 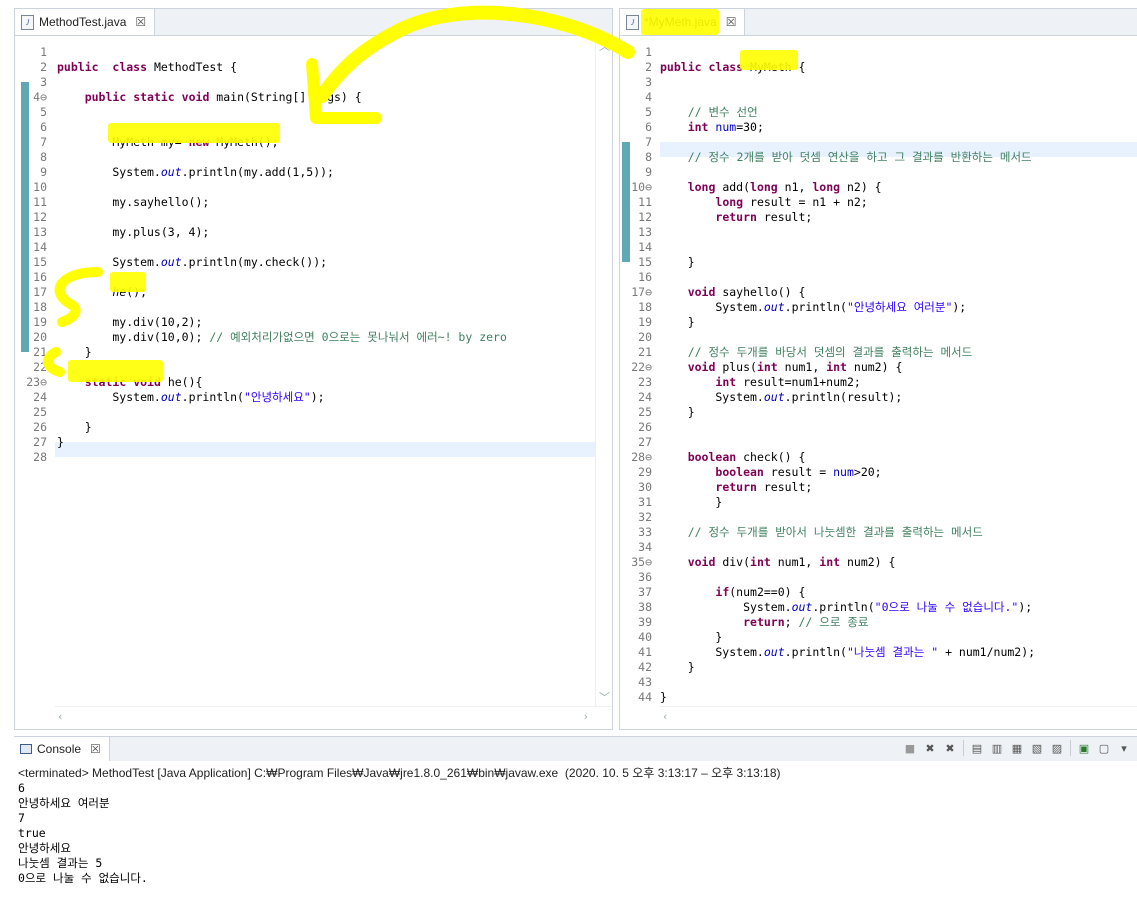 What do you see at coordinates (878, 697) in the screenshot?
I see `code-line: 44}` at bounding box center [878, 697].